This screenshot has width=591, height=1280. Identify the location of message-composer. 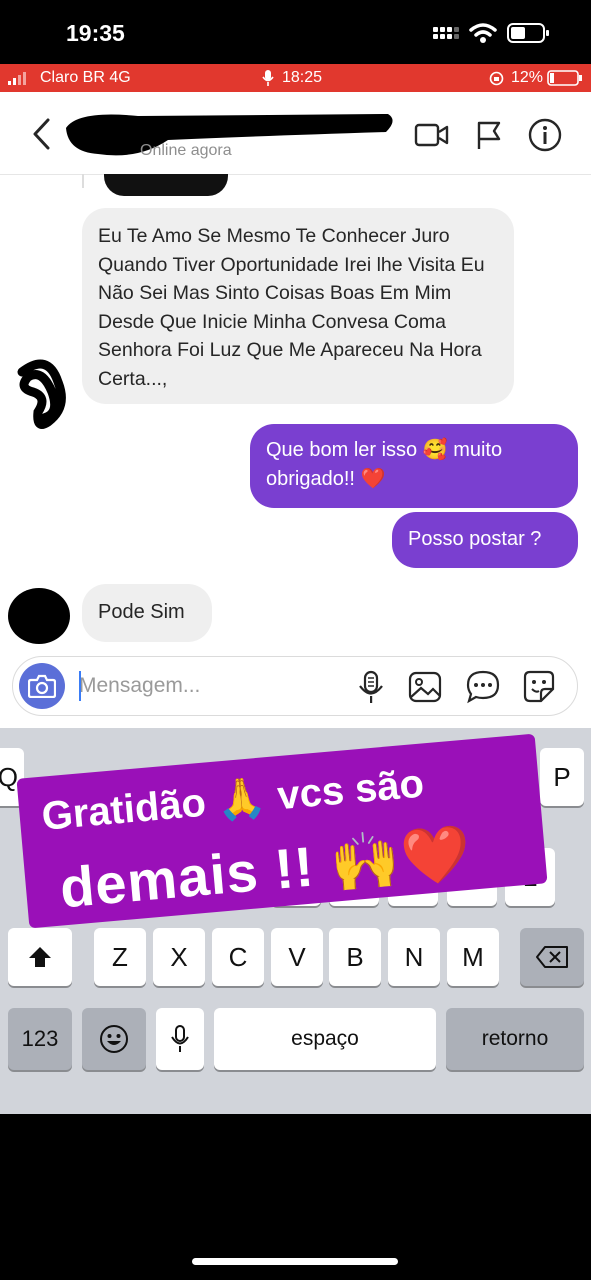
(295, 686).